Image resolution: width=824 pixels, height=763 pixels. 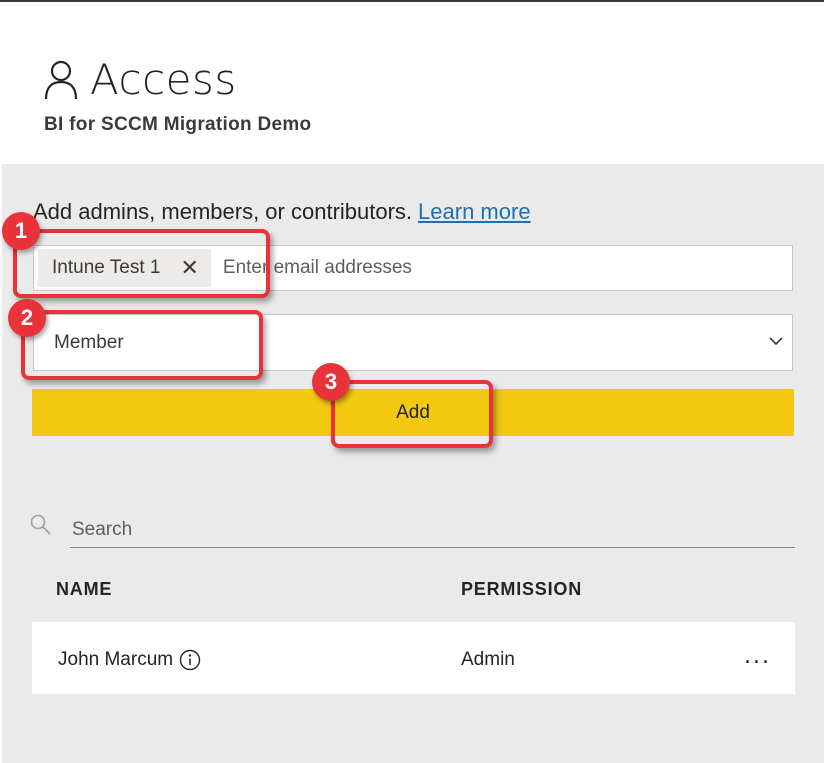 What do you see at coordinates (488, 659) in the screenshot?
I see `user-permission: Admin` at bounding box center [488, 659].